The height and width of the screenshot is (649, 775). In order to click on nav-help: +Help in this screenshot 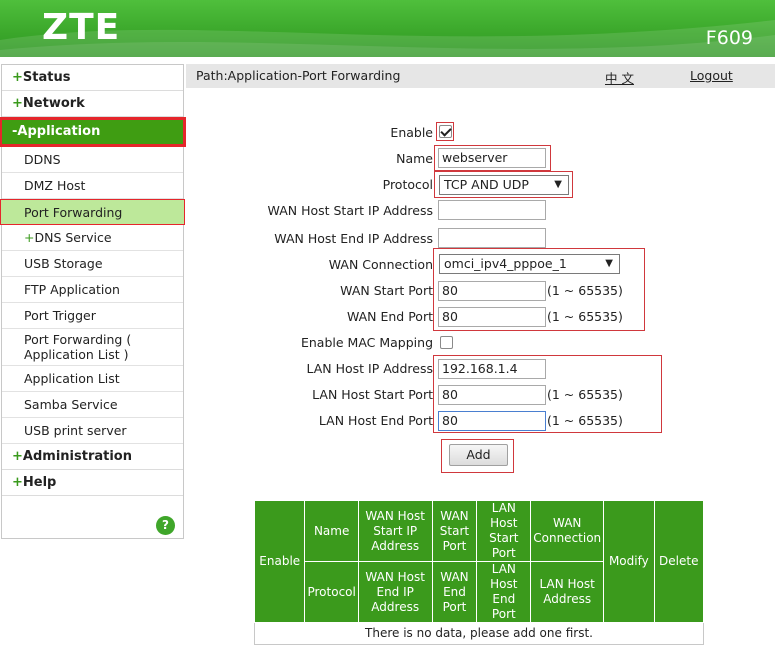, I will do `click(92, 483)`.